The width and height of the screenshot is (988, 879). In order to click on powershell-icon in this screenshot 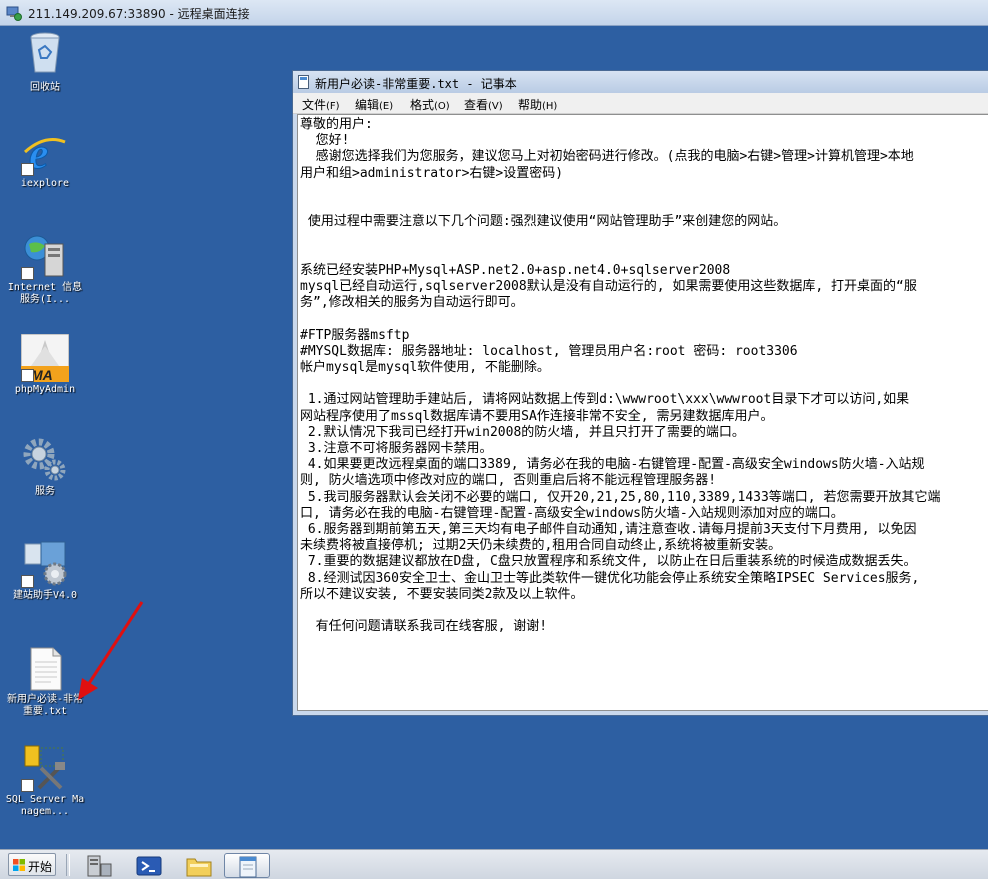, I will do `click(149, 866)`.